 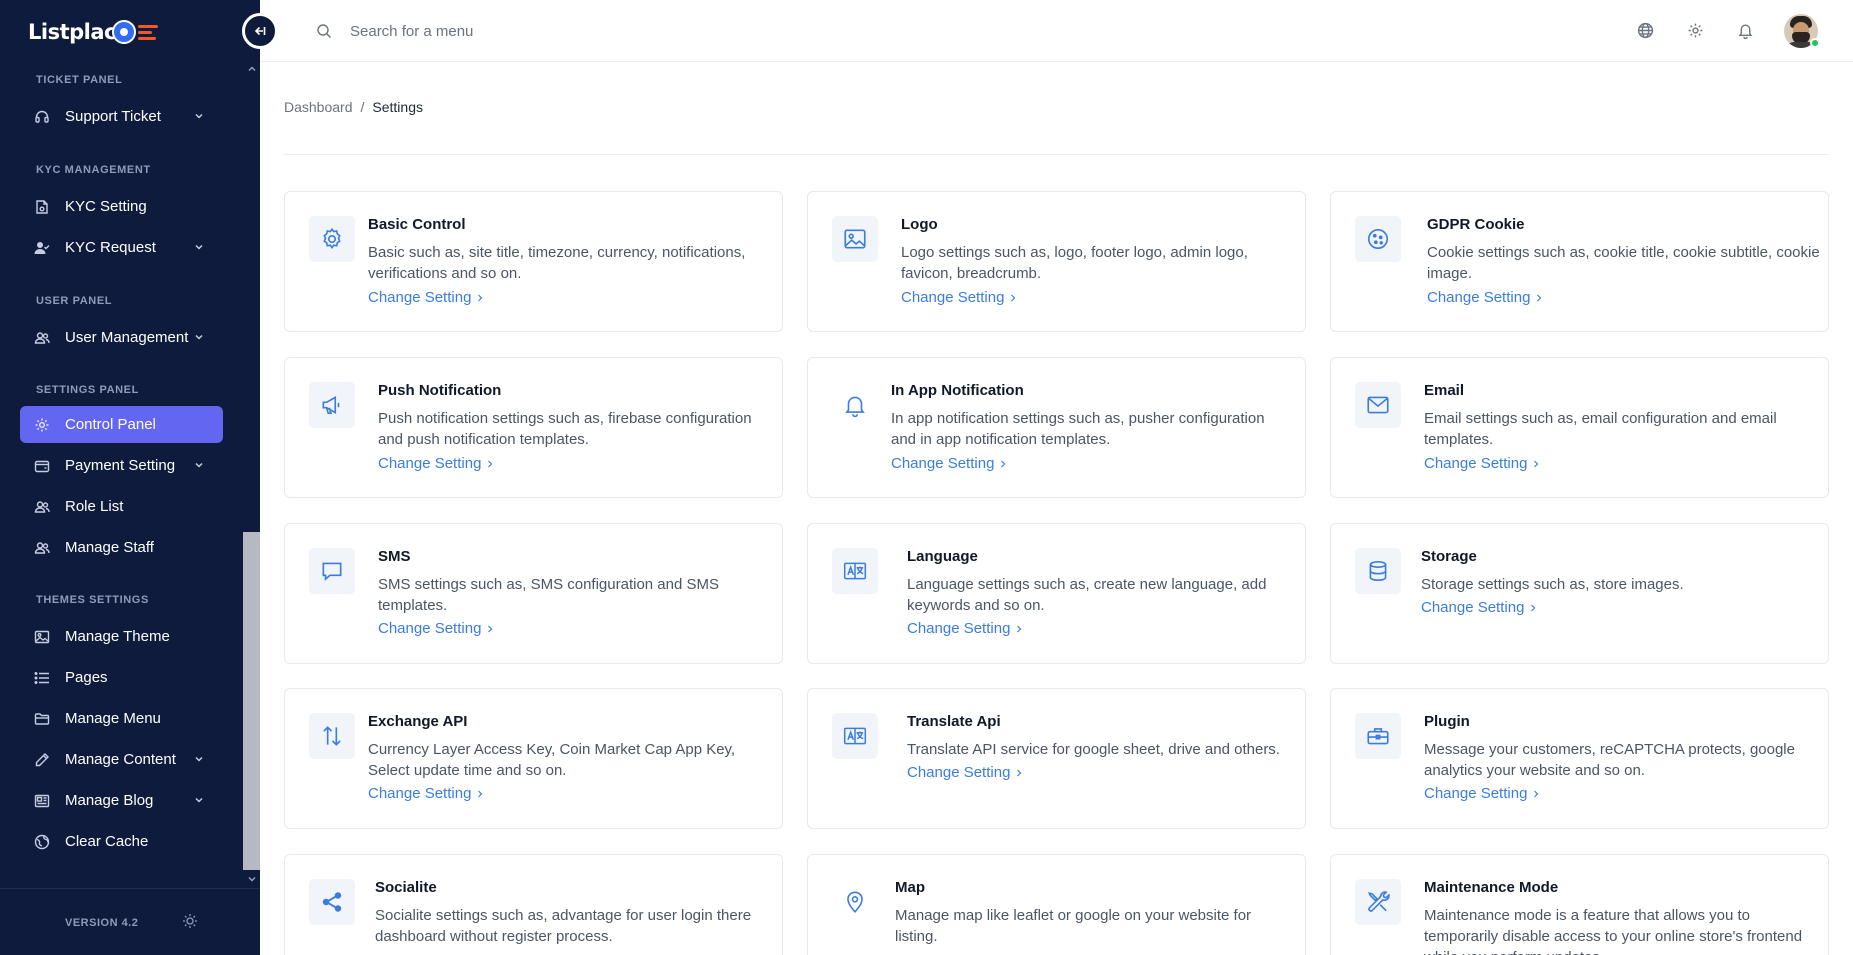 I want to click on collapse-arrow-icon, so click(x=260, y=31).